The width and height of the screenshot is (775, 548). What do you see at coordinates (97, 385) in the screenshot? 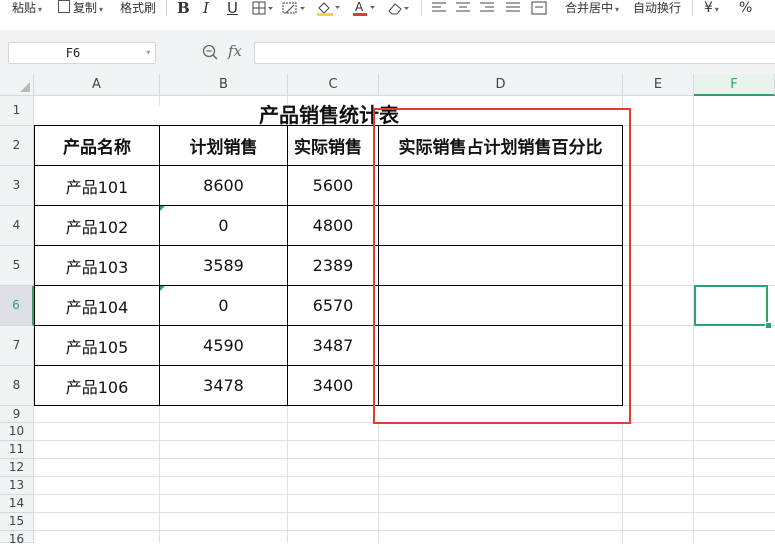
I see `cell-a8: 产品106` at bounding box center [97, 385].